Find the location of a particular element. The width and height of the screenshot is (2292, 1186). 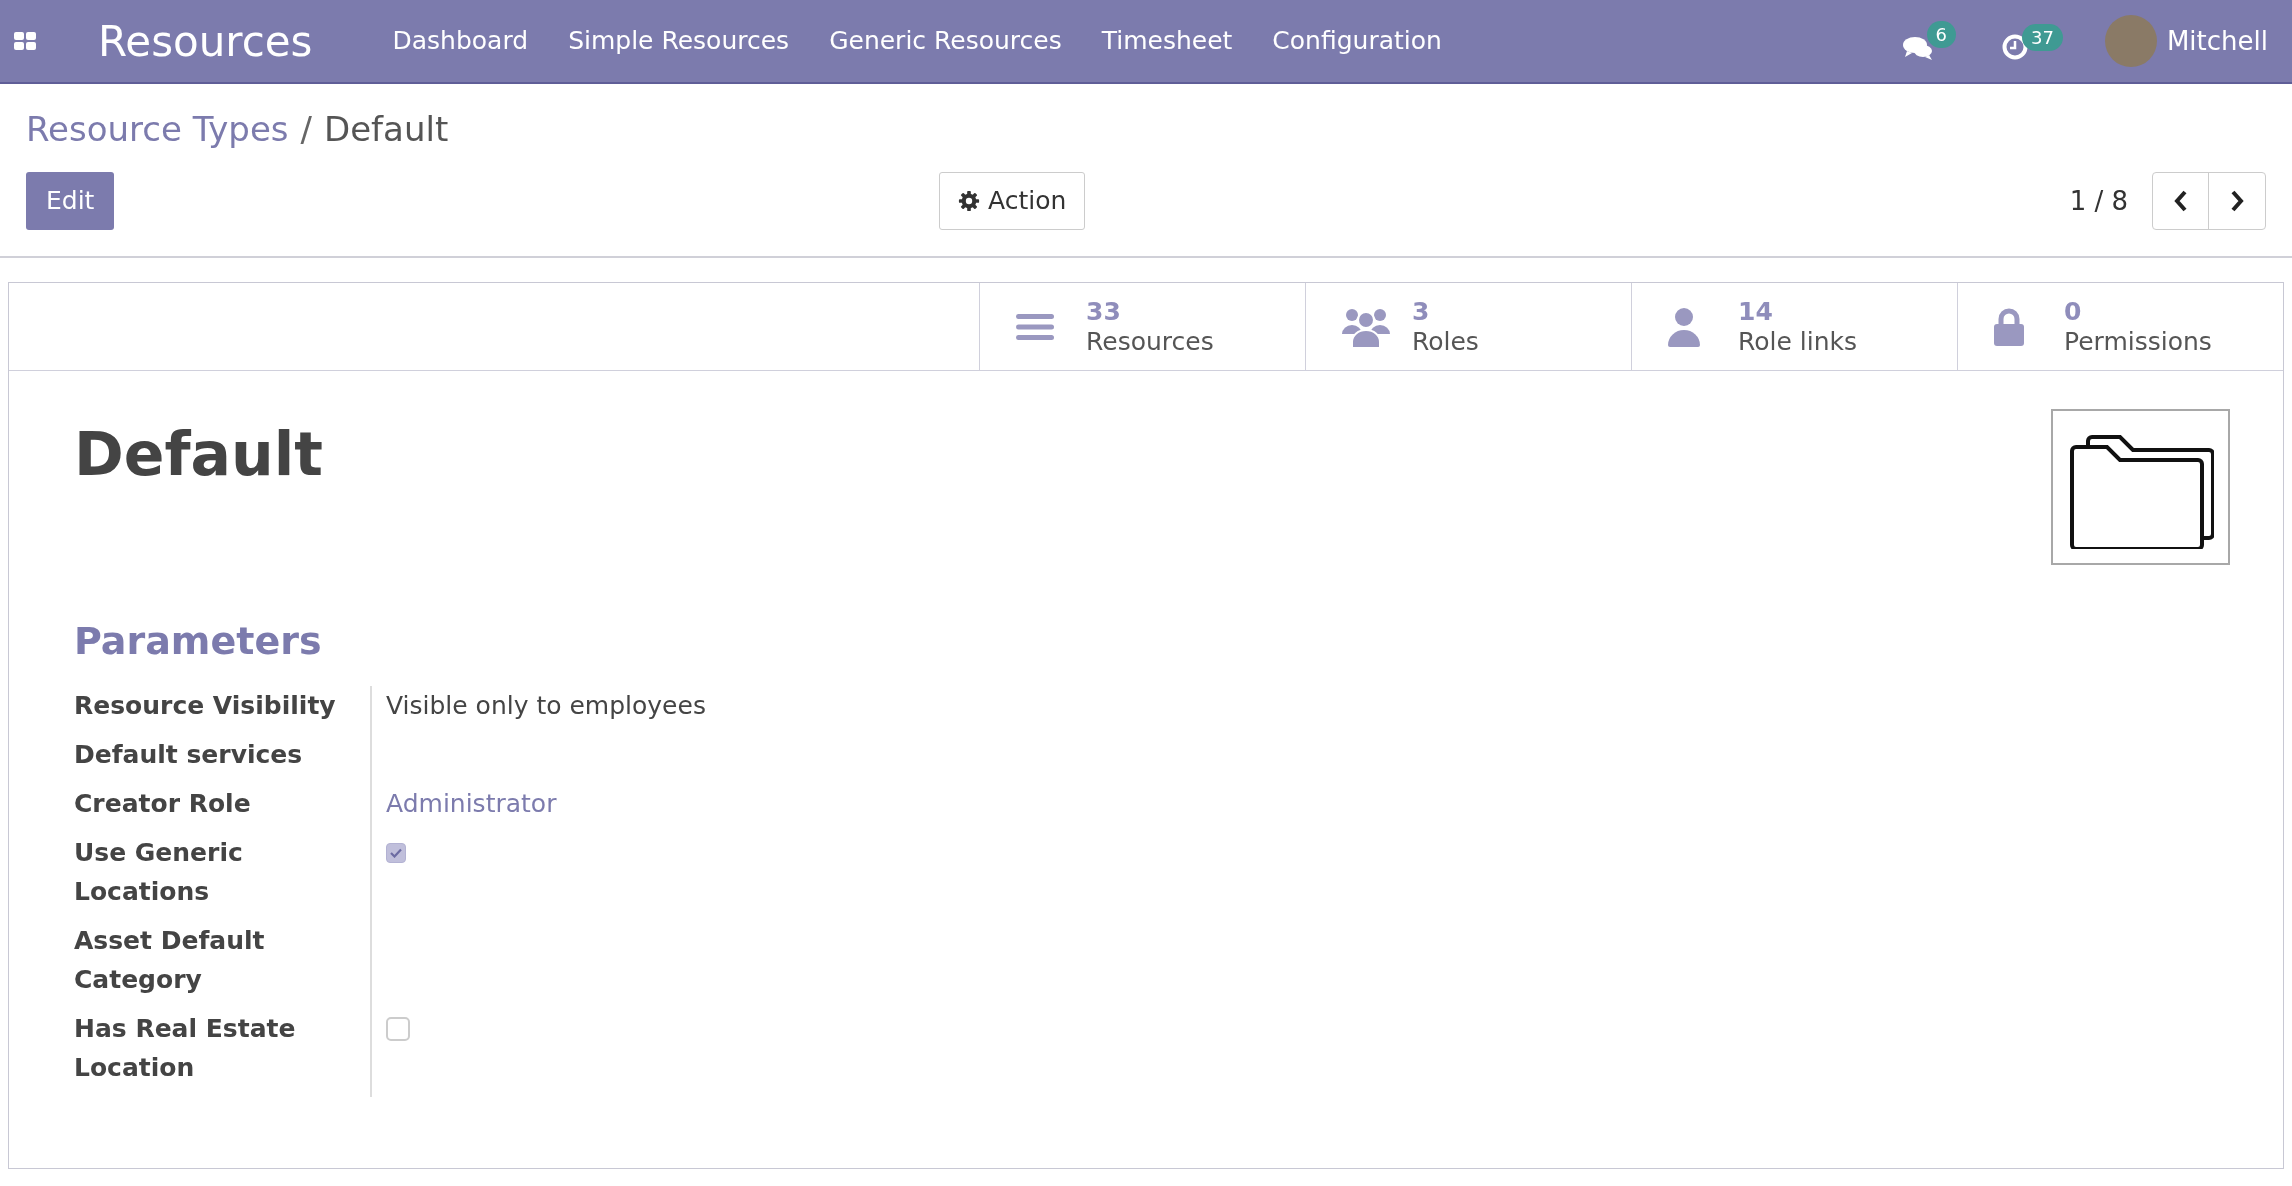

checkmark-icon is located at coordinates (396, 853).